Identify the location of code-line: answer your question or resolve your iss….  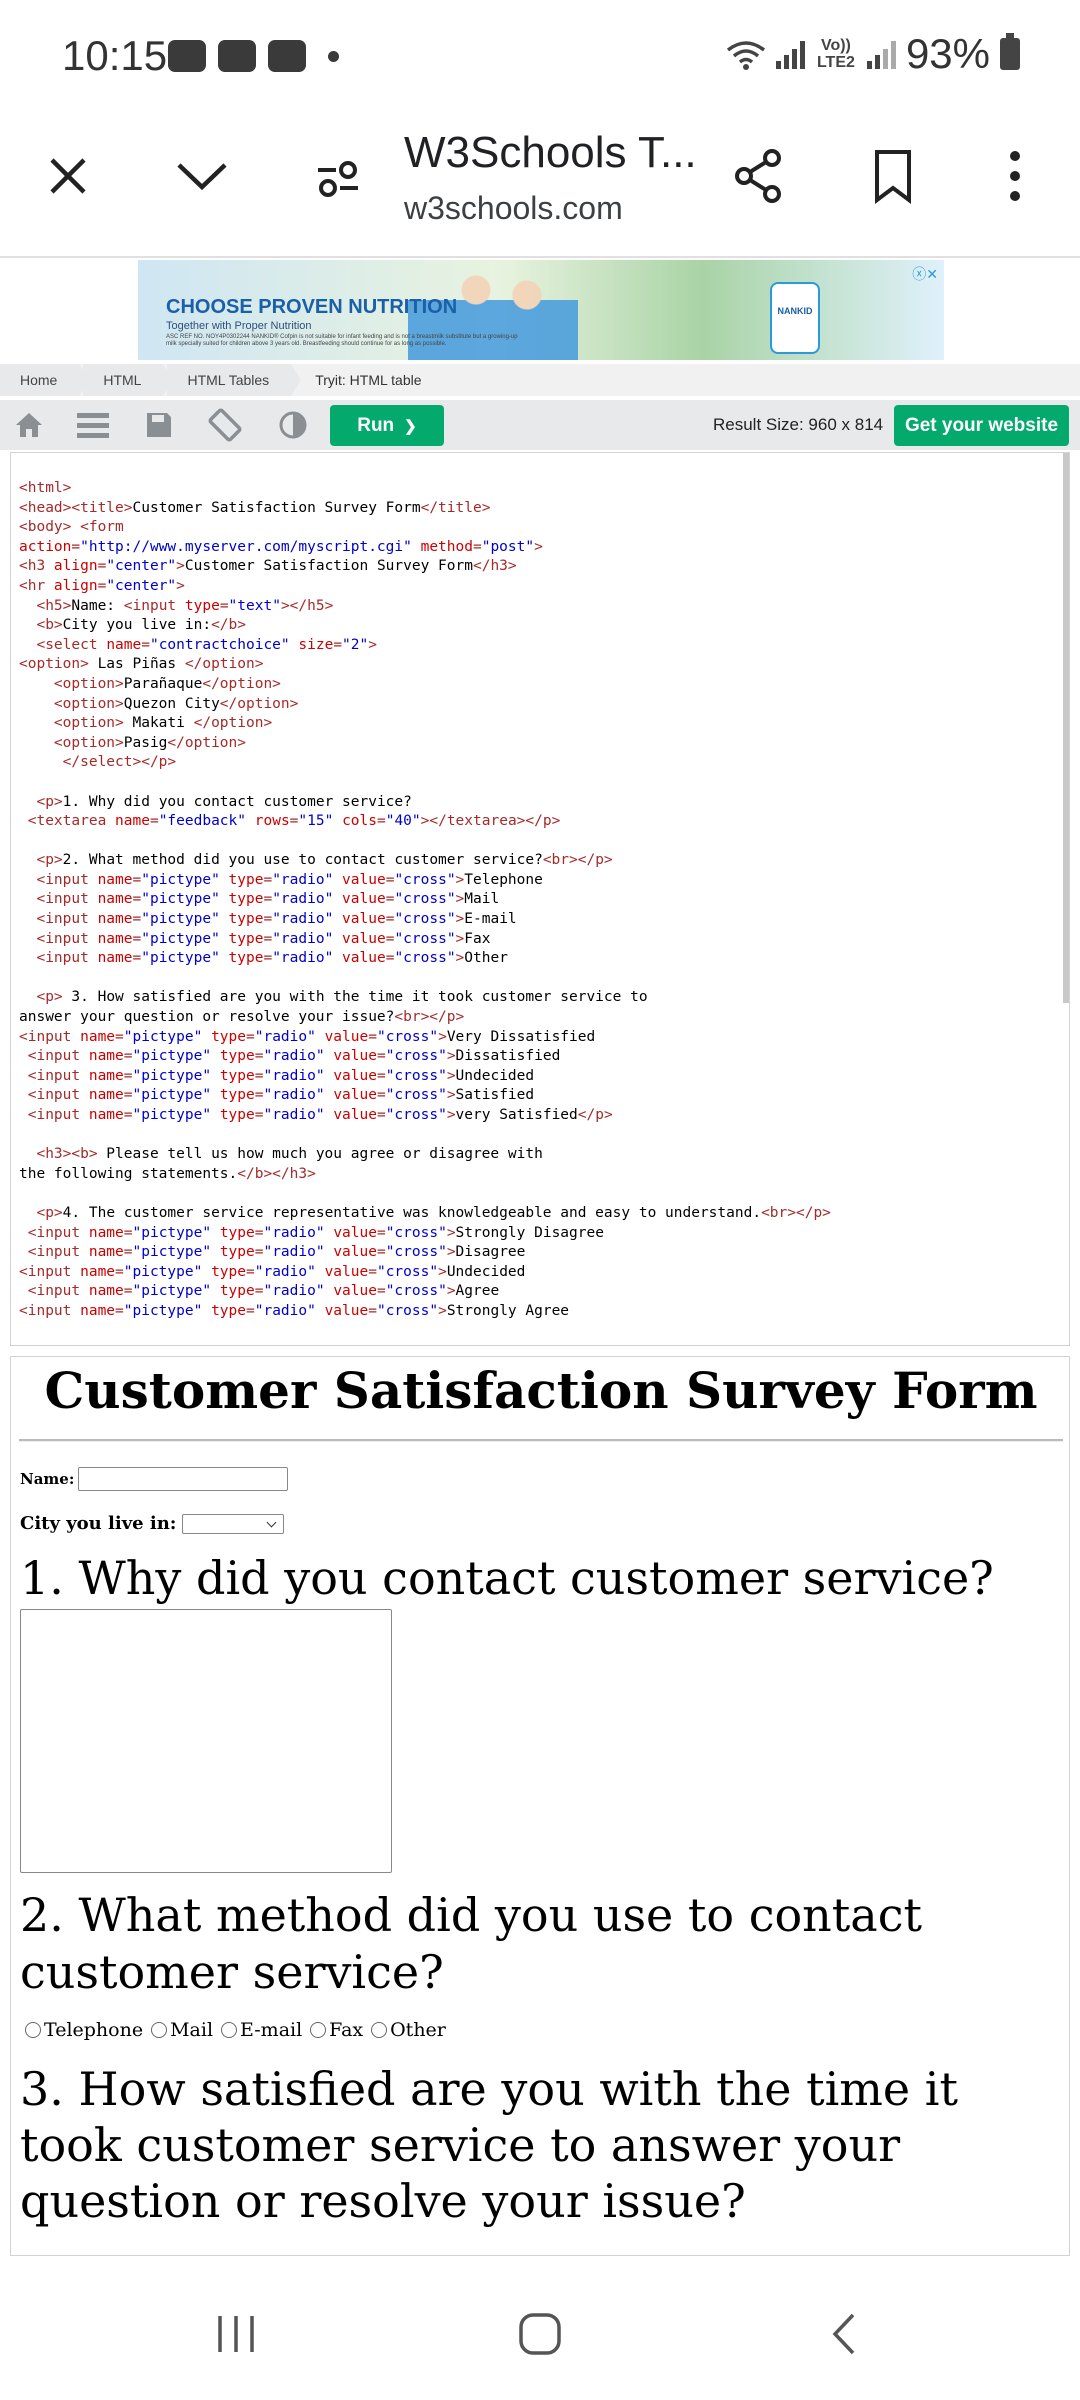
(425, 1018).